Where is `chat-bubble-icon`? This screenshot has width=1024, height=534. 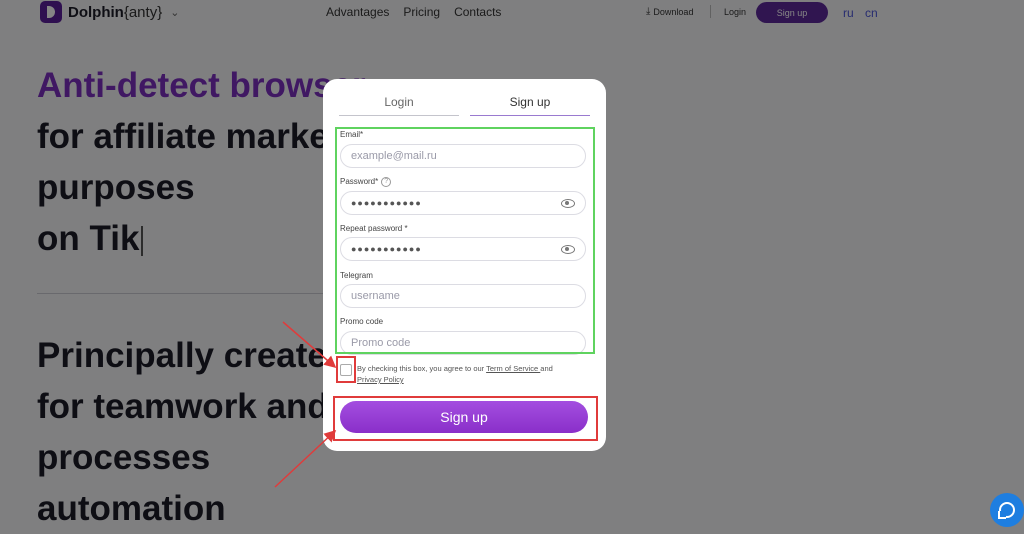 chat-bubble-icon is located at coordinates (1006, 510).